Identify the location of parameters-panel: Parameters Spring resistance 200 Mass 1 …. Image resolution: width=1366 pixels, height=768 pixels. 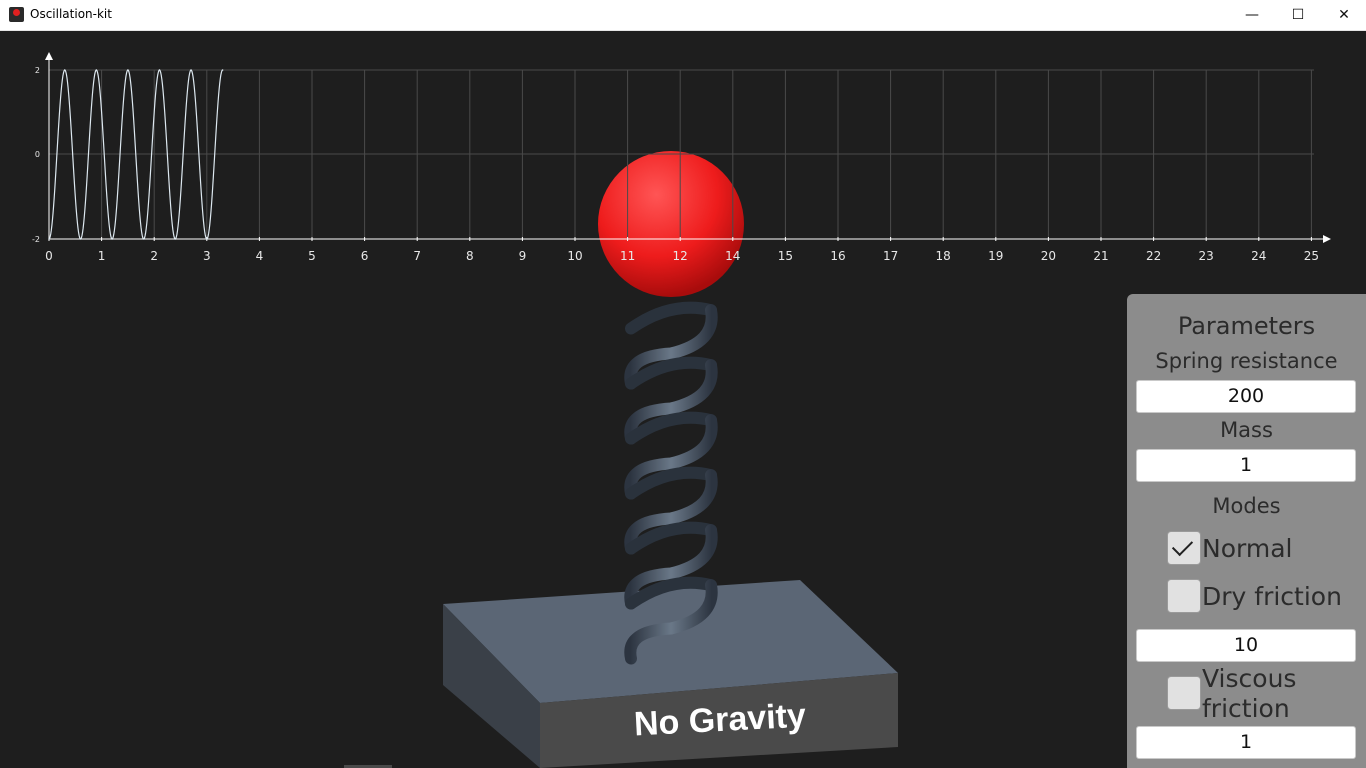
(1246, 531).